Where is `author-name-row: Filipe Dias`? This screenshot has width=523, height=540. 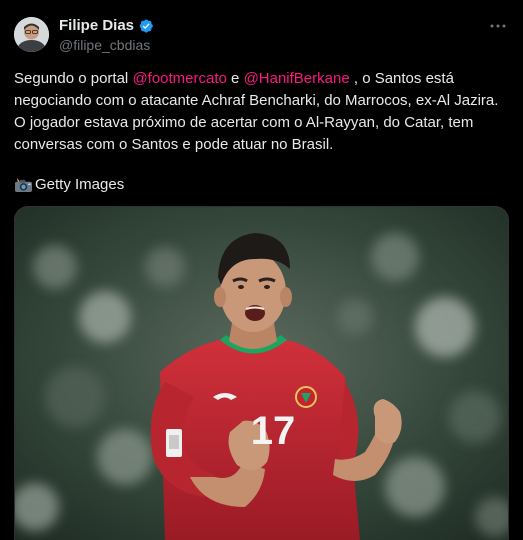 author-name-row: Filipe Dias is located at coordinates (106, 25).